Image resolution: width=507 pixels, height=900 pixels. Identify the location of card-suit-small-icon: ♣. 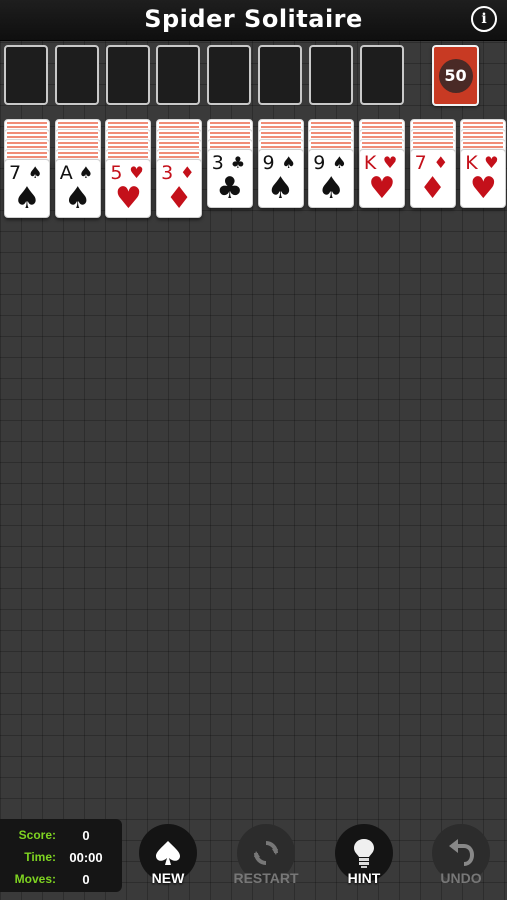
(238, 162).